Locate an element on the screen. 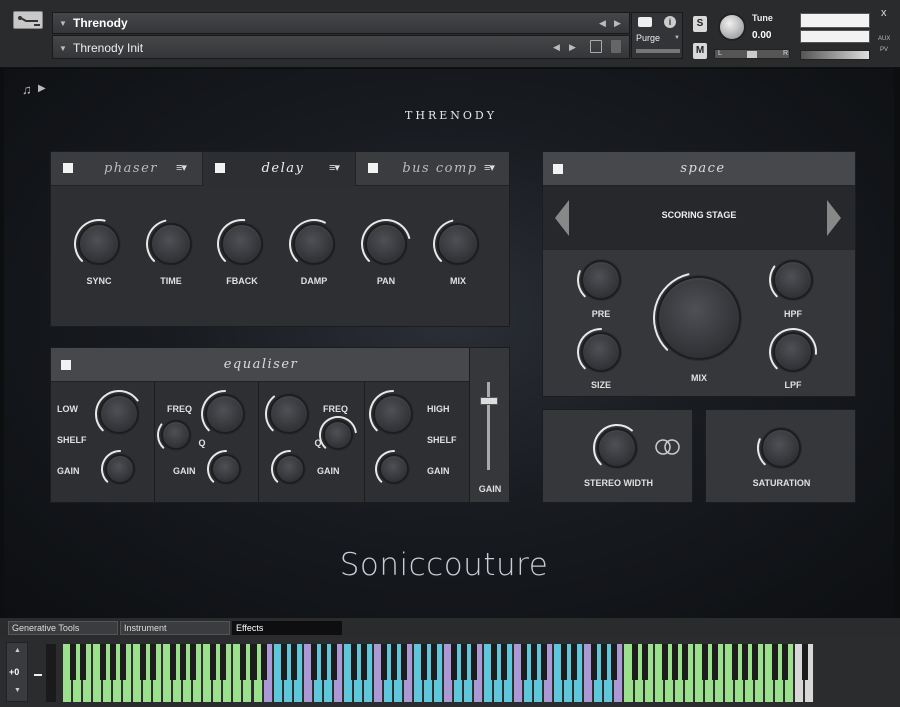 The image size is (900, 707). space-hpf-knob is located at coordinates (791, 280).